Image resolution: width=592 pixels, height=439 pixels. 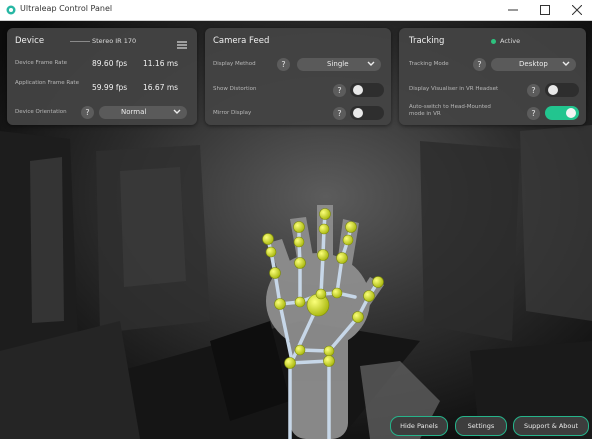 What do you see at coordinates (87, 112) in the screenshot?
I see `orientation-help-button: ?` at bounding box center [87, 112].